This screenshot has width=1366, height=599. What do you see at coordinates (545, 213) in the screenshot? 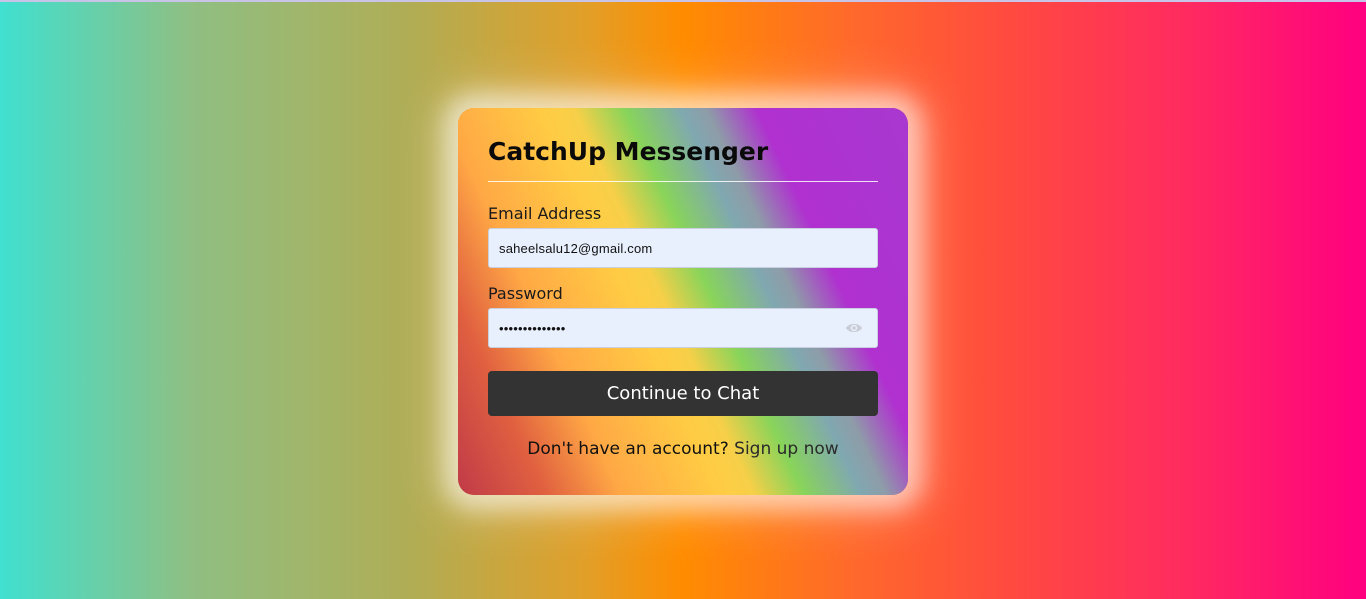
I see `email-label: Email Address` at bounding box center [545, 213].